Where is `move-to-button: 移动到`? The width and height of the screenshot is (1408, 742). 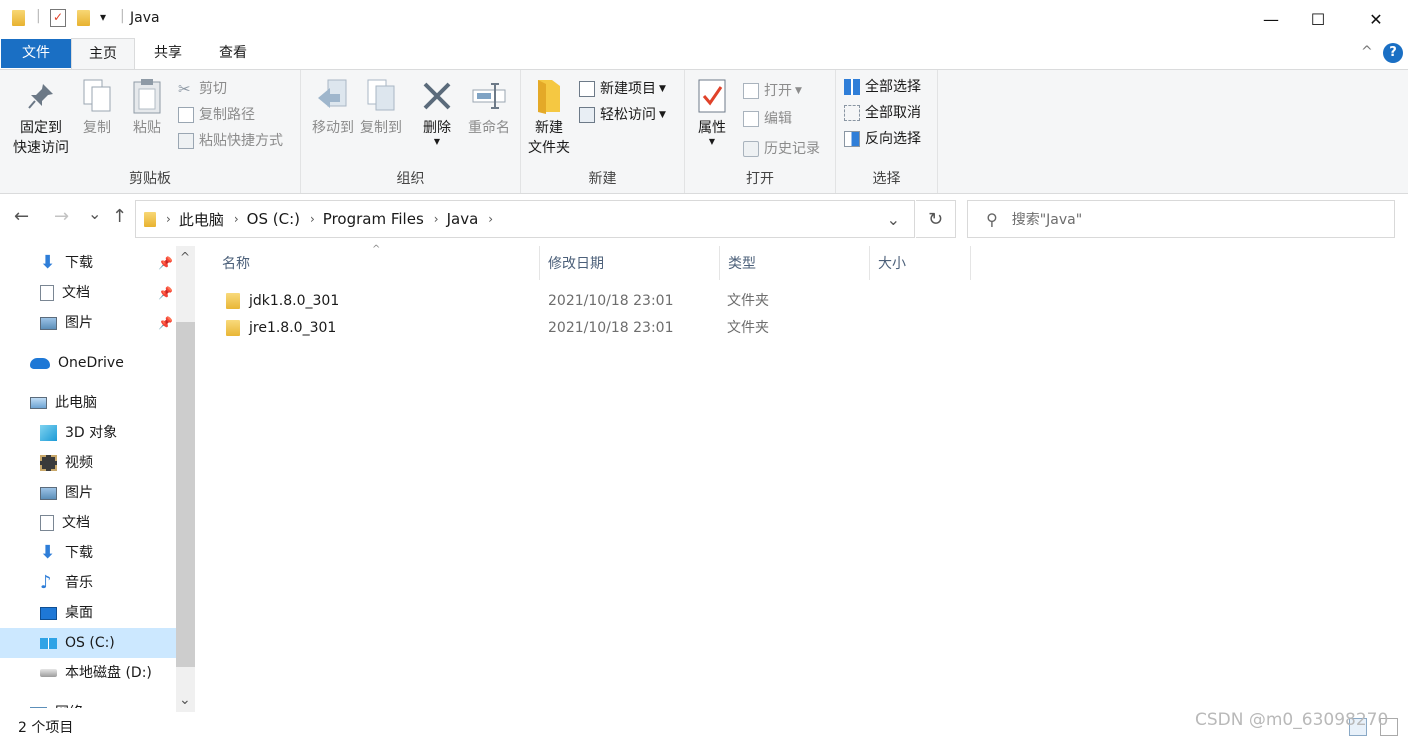
move-to-button: 移动到 is located at coordinates (333, 108).